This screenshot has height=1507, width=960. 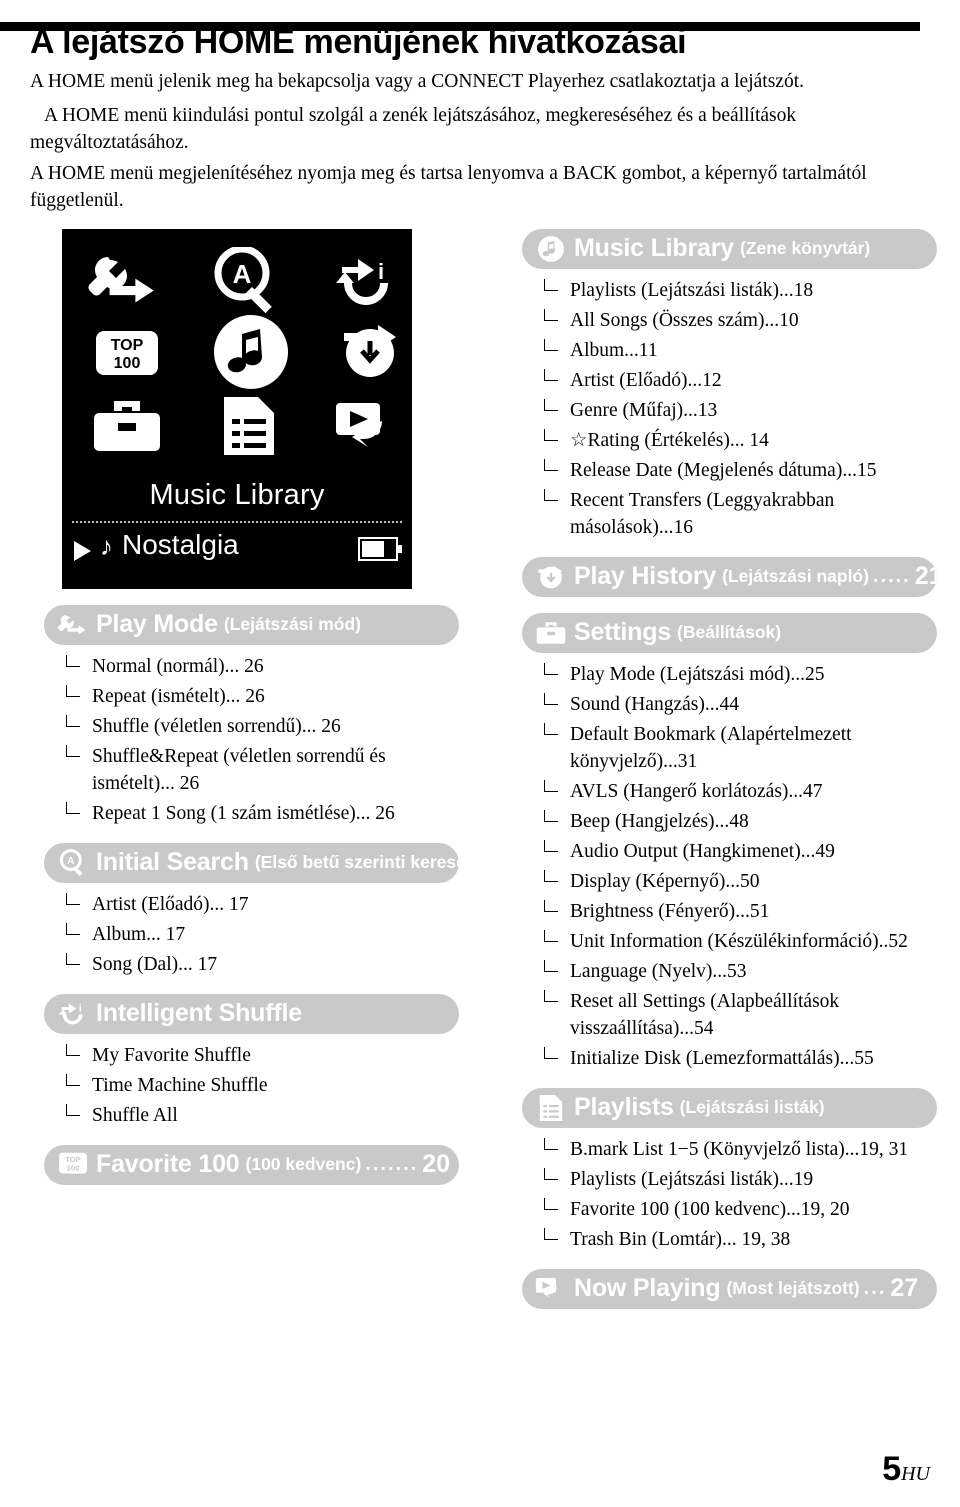 I want to click on list-item: Play Mode (Lejátszási mód)...25, so click(x=740, y=674).